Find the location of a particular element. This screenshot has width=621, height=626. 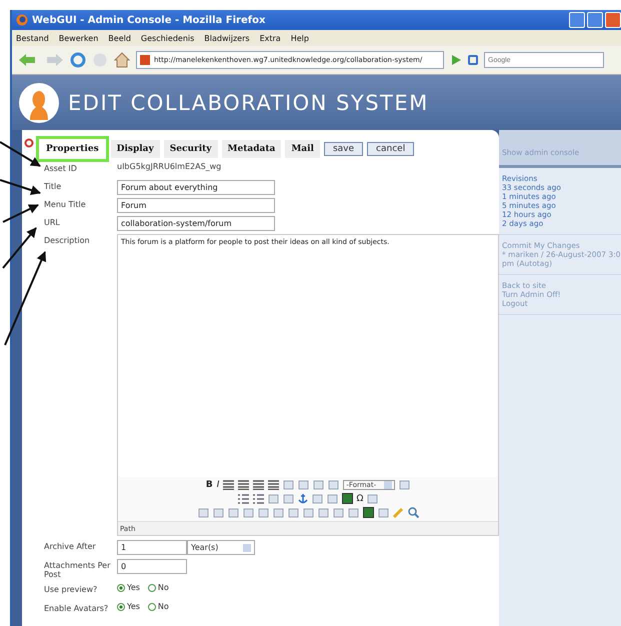

tab: Properties is located at coordinates (72, 149).